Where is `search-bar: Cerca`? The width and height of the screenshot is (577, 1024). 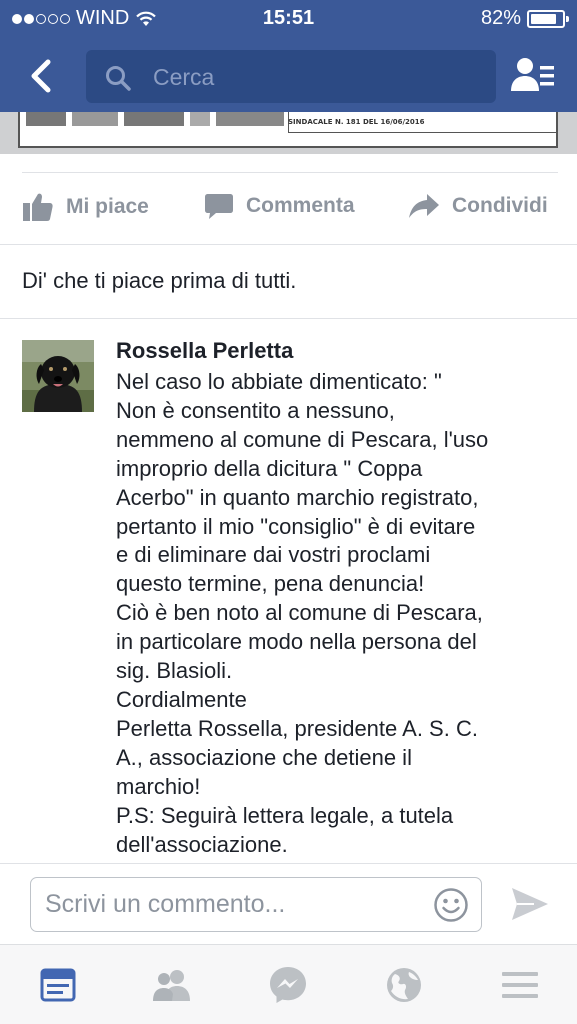 search-bar: Cerca is located at coordinates (291, 76).